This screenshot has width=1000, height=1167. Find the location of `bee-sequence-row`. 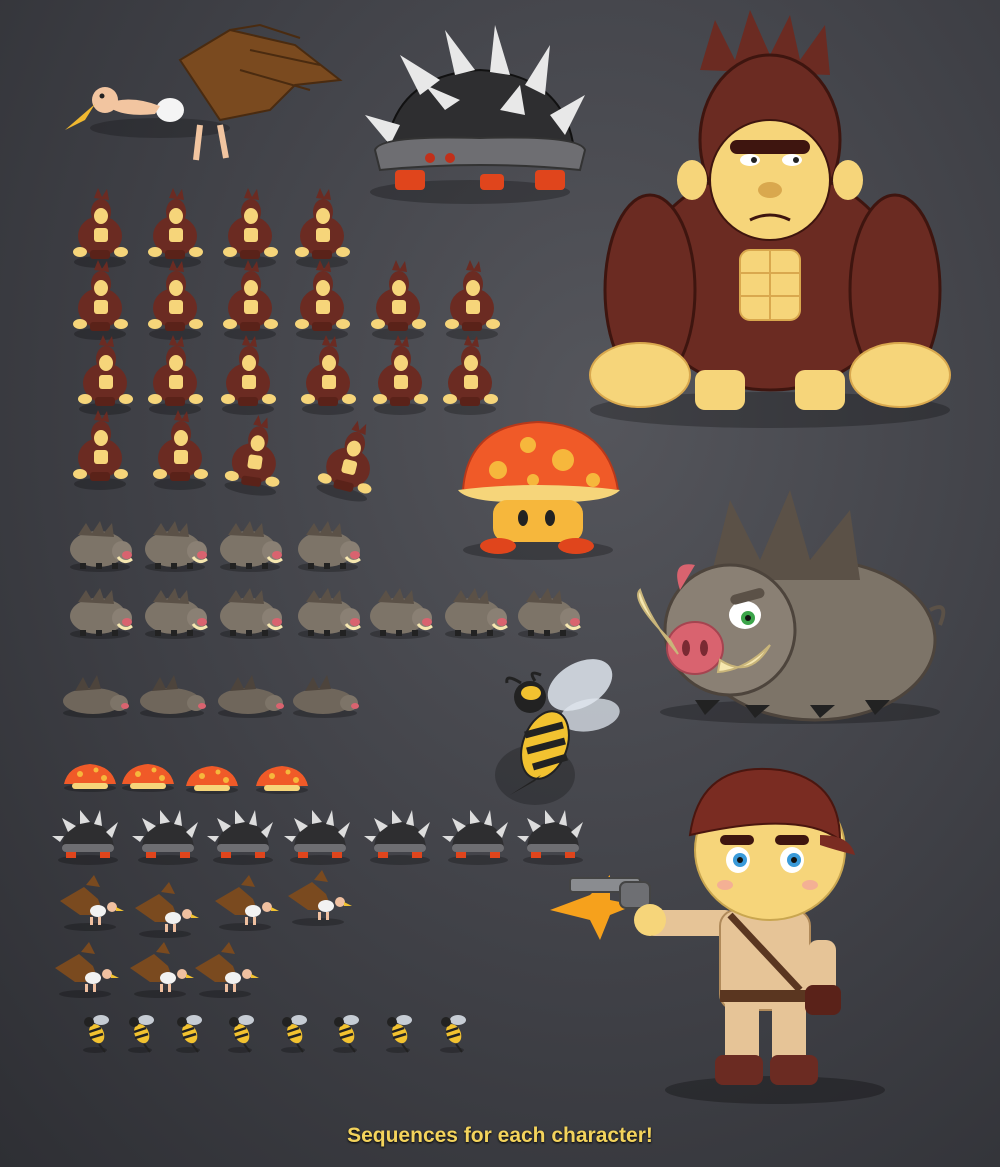

bee-sequence-row is located at coordinates (274, 1034).